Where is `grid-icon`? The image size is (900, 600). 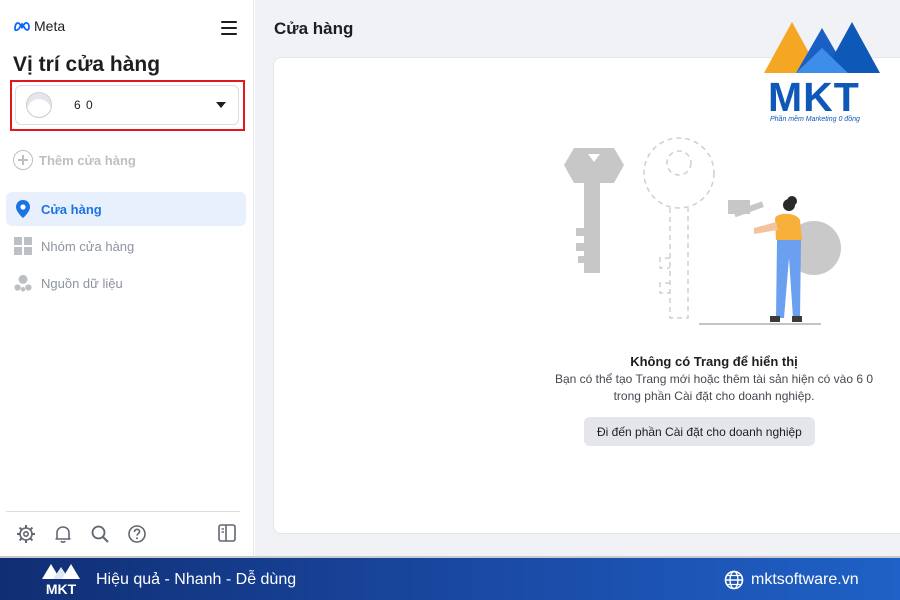
grid-icon is located at coordinates (23, 246).